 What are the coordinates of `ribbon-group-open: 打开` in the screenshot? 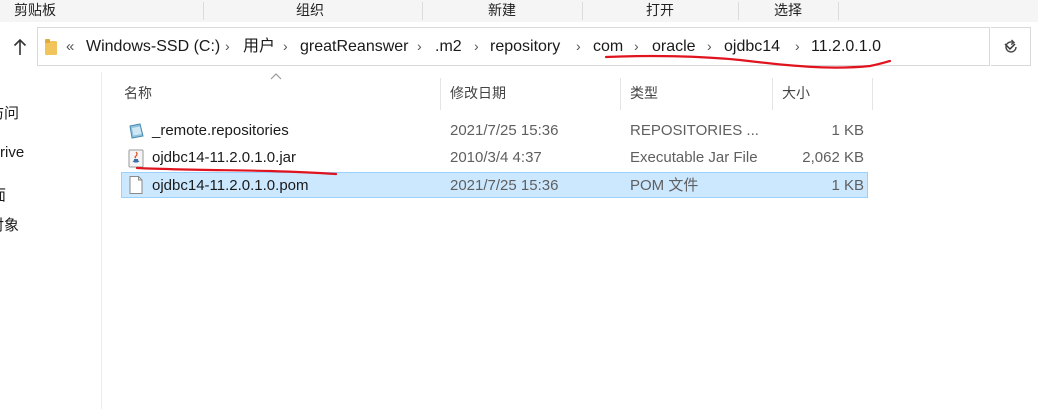 It's located at (660, 10).